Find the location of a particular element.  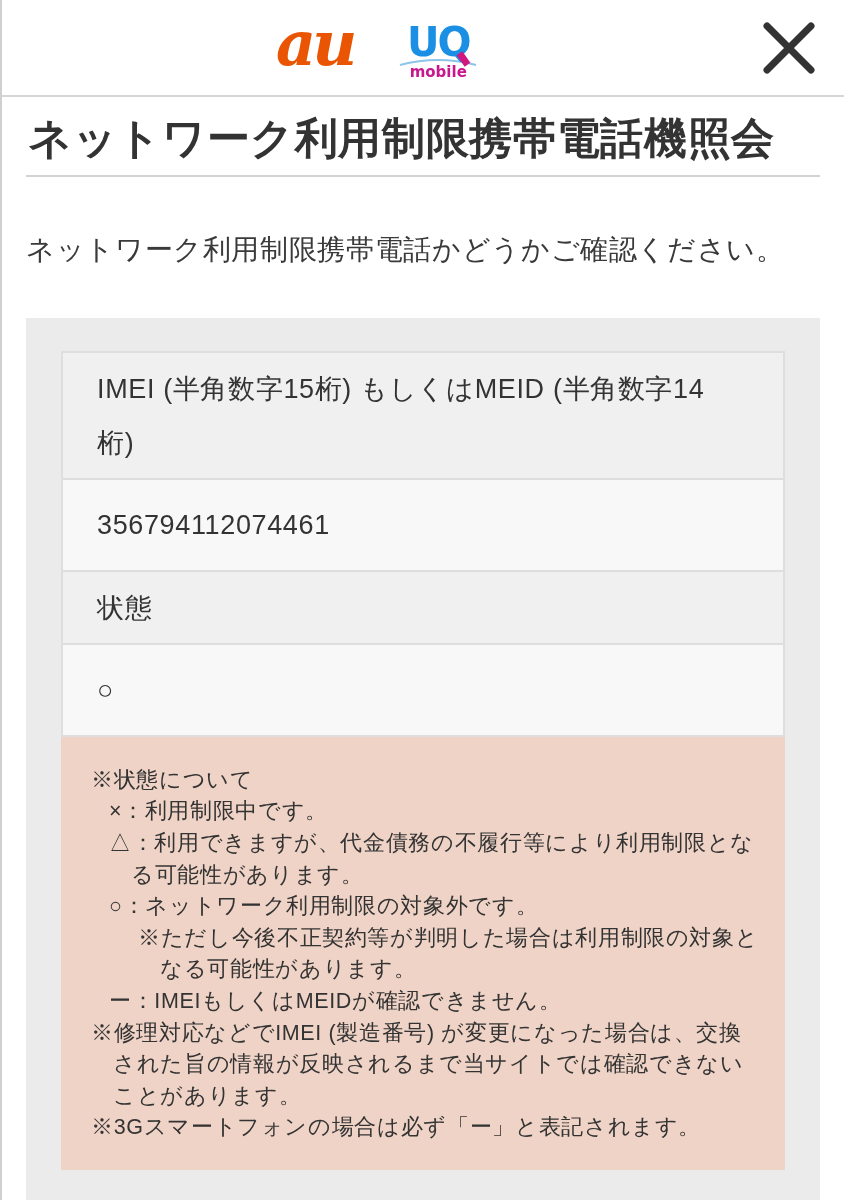

note-heading: ※状態について is located at coordinates (173, 780).